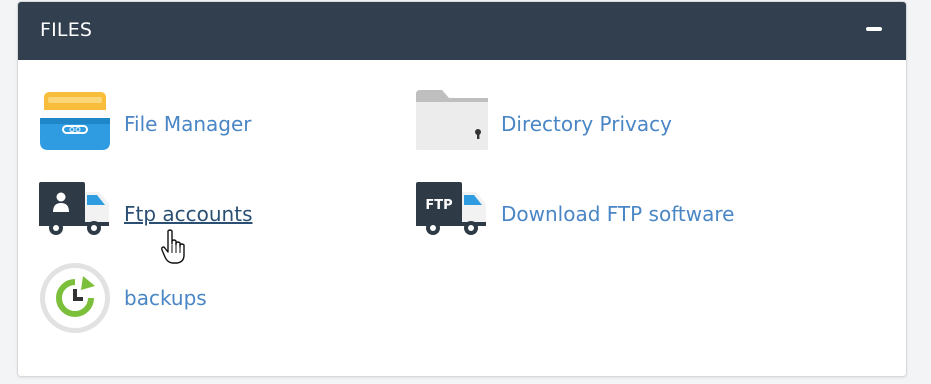  Describe the element at coordinates (438, 205) in the screenshot. I see `ftp-badge-text: FTP` at that location.